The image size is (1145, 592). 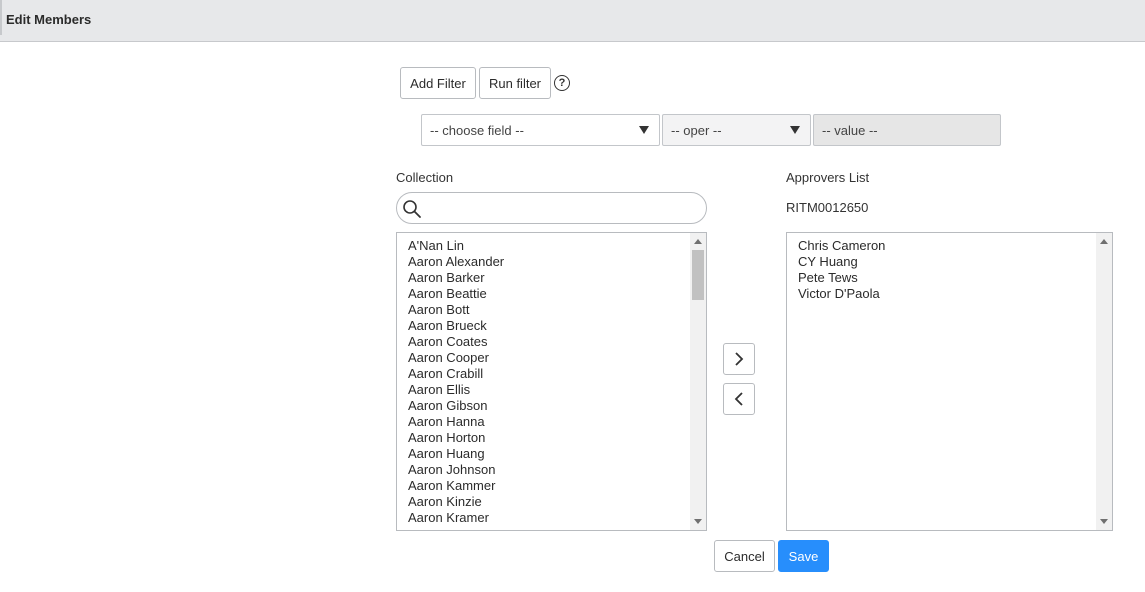 I want to click on choose-field-value: -- choose field --, so click(x=477, y=130).